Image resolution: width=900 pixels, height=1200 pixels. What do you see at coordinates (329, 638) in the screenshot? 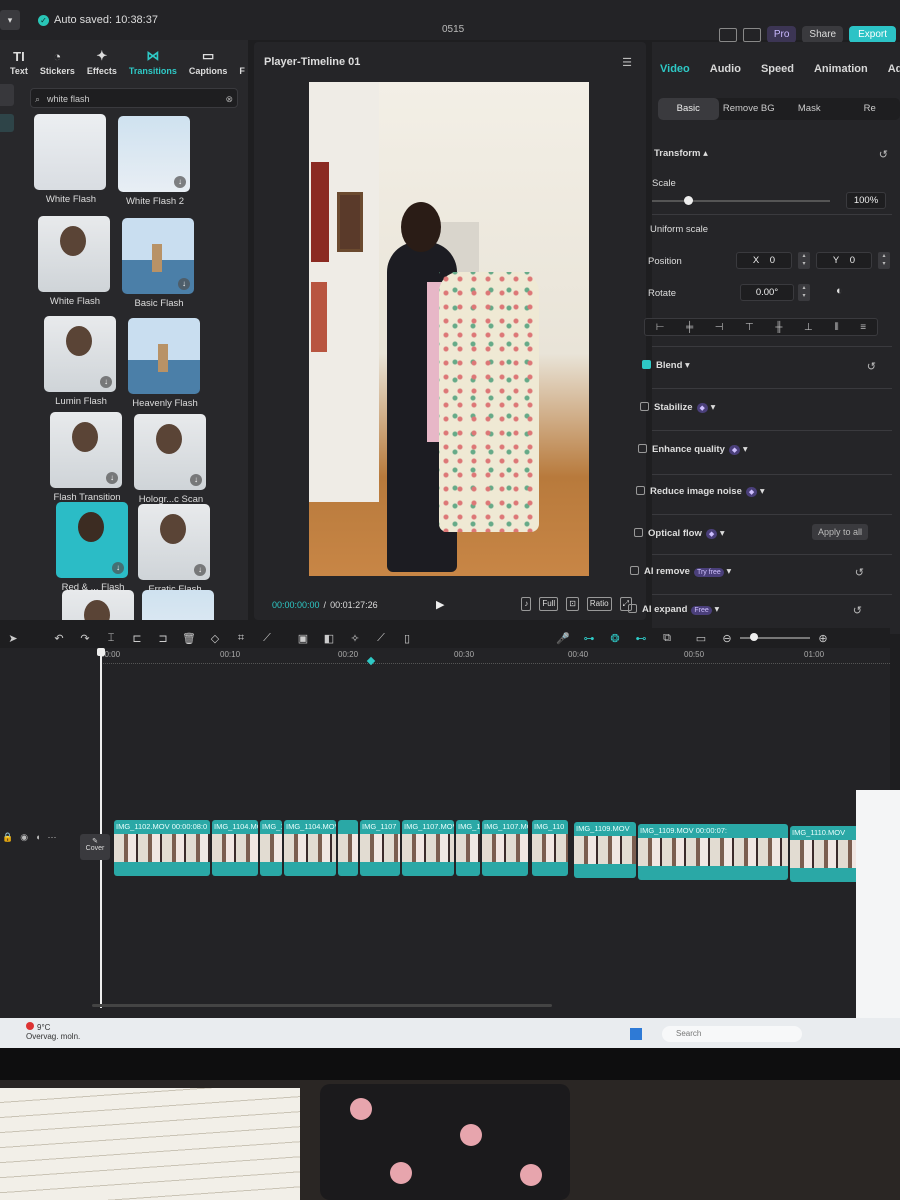
I see `mirror-icon: ◧` at bounding box center [329, 638].